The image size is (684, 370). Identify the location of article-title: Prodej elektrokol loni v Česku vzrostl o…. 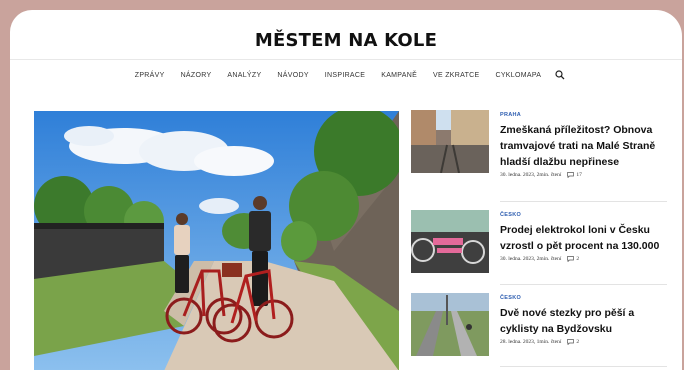
(585, 238).